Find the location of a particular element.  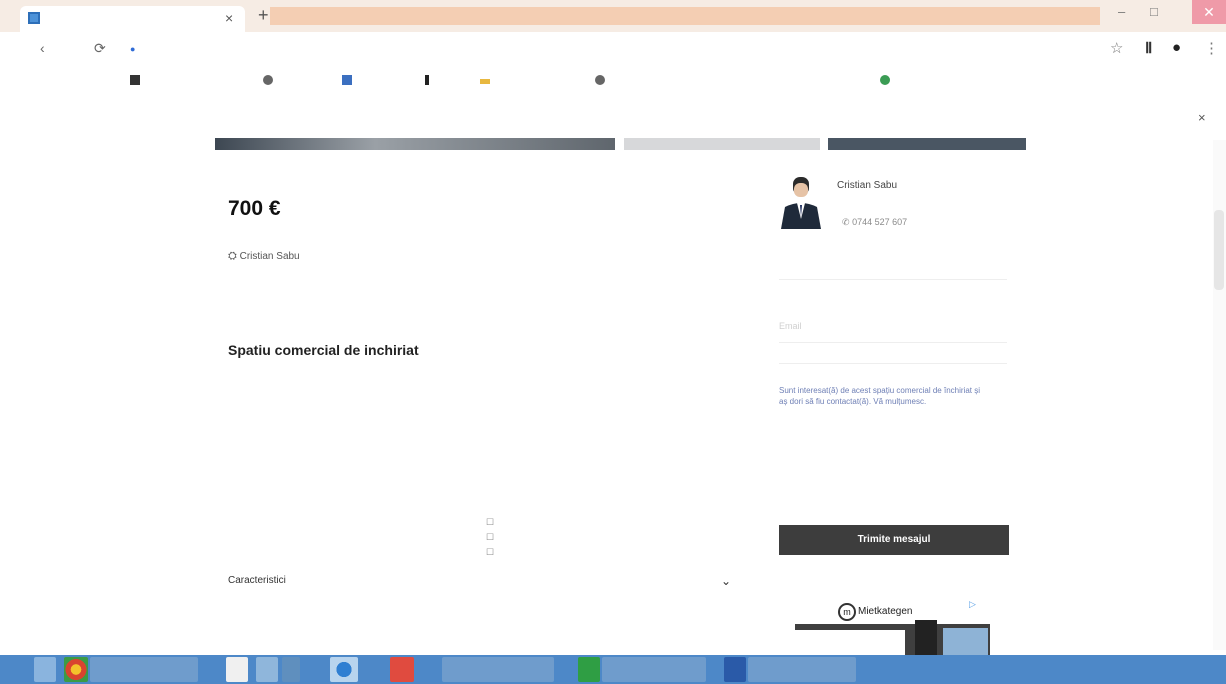

pause-icon: Ⅱ is located at coordinates (1148, 48).